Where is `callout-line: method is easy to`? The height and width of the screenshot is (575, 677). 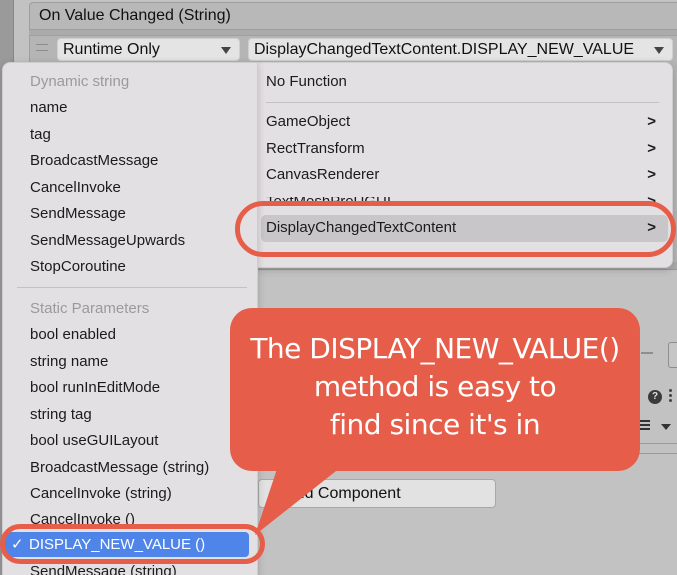
callout-line: method is easy to is located at coordinates (435, 386).